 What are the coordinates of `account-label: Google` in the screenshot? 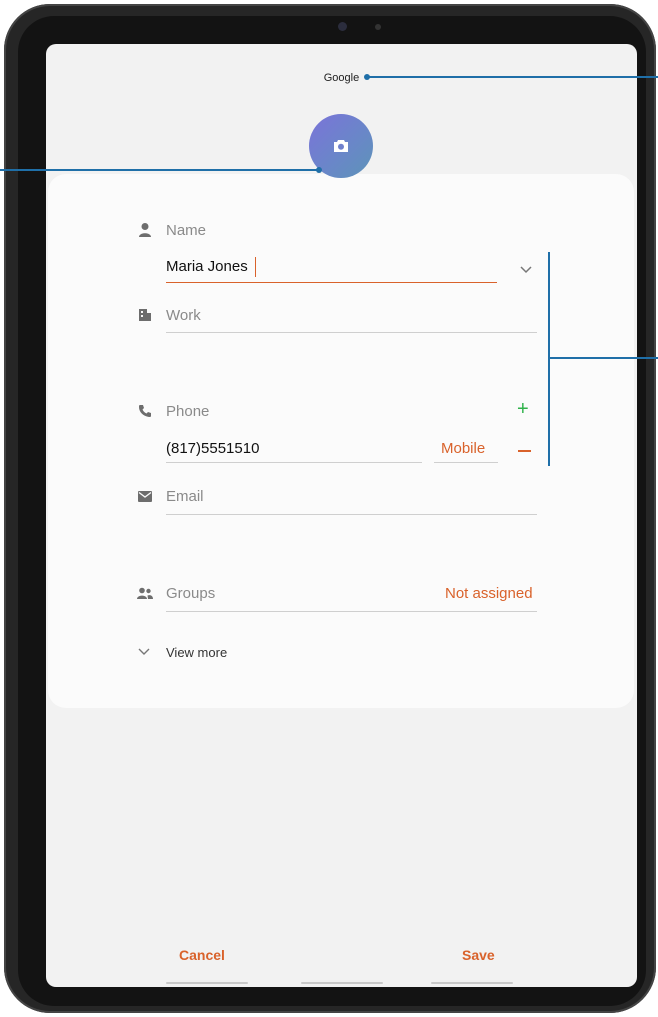 It's located at (341, 78).